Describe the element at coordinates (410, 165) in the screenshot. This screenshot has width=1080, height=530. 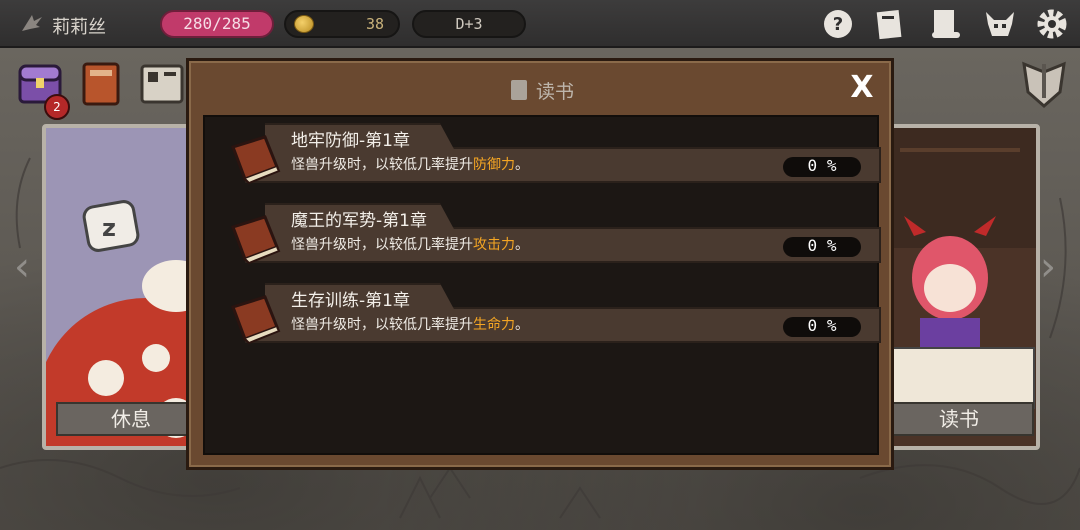
I see `book-description: 怪兽升级时，以较低几率提升防御力。` at that location.